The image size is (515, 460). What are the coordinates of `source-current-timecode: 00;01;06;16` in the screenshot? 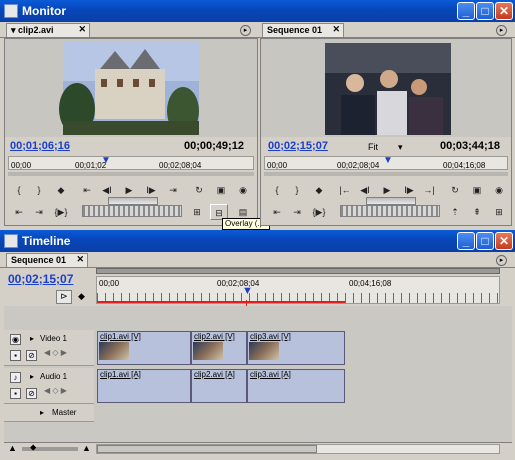 It's located at (40, 146).